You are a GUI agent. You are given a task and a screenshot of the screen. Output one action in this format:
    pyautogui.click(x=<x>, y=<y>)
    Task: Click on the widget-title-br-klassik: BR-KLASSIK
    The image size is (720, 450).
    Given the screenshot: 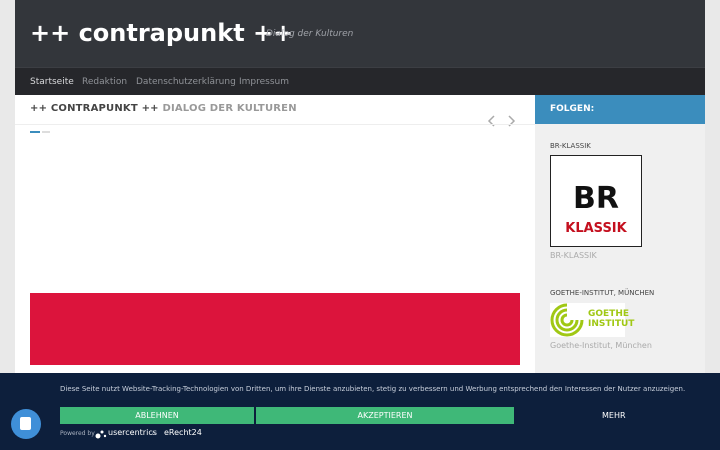 What is the action you would take?
    pyautogui.click(x=570, y=146)
    